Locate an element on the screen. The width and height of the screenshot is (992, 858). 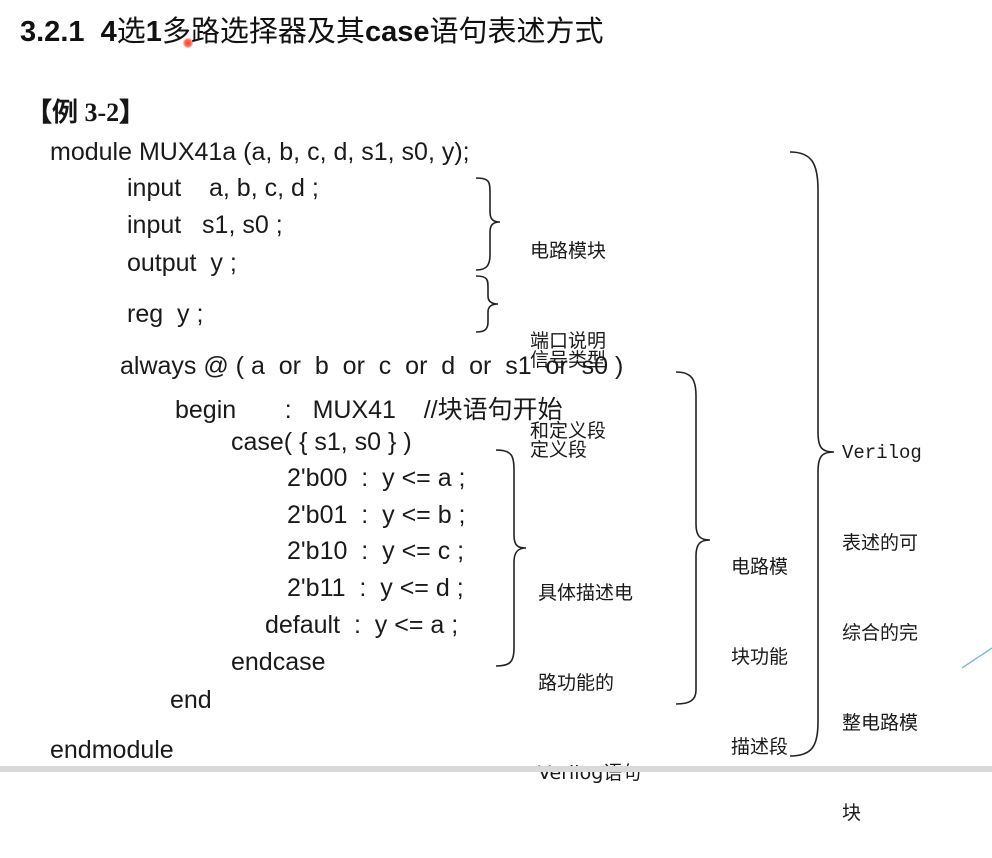
annotation-line: 电路模 is located at coordinates (760, 567).